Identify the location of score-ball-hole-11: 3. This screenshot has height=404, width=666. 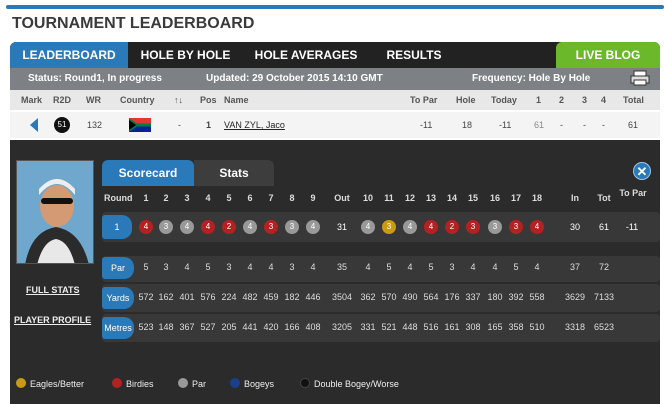
(389, 227).